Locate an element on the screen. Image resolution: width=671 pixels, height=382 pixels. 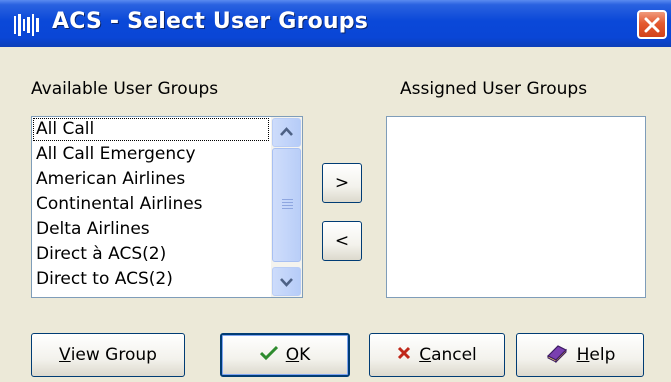
close-button is located at coordinates (652, 24).